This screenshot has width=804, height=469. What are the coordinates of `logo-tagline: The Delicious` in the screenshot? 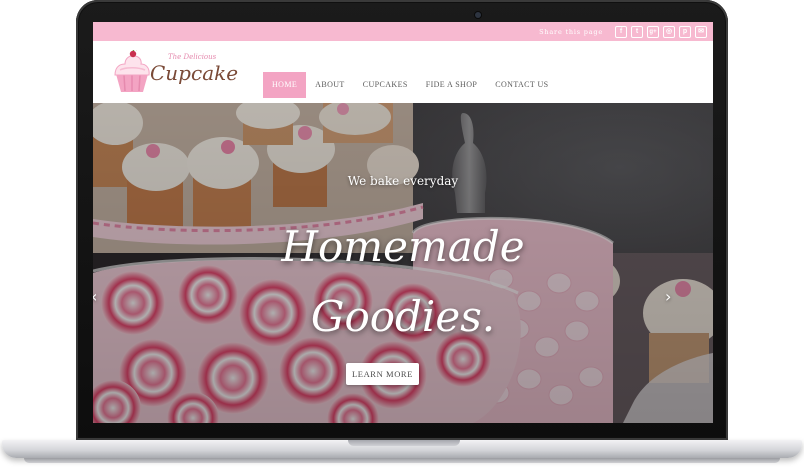 It's located at (192, 57).